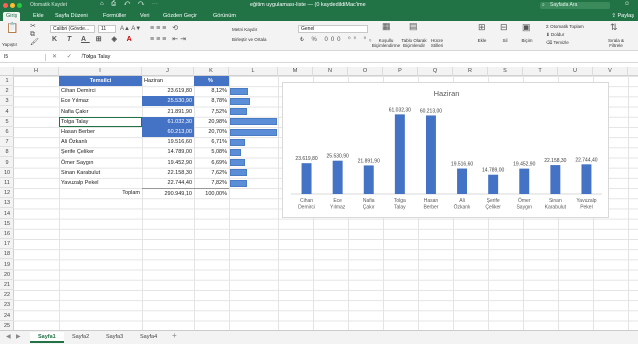 Image resolution: width=638 pixels, height=344 pixels. I want to click on formula-input: Tolga Talay, so click(96, 57).